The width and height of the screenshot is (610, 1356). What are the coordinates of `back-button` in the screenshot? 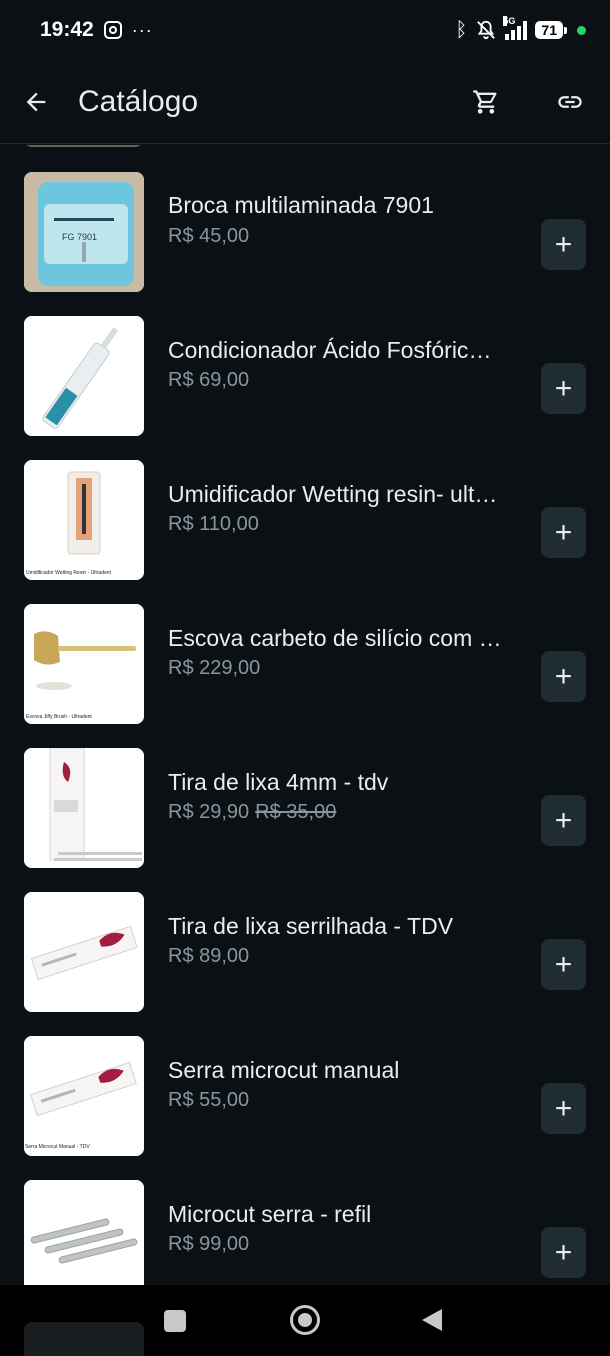 It's located at (35, 102).